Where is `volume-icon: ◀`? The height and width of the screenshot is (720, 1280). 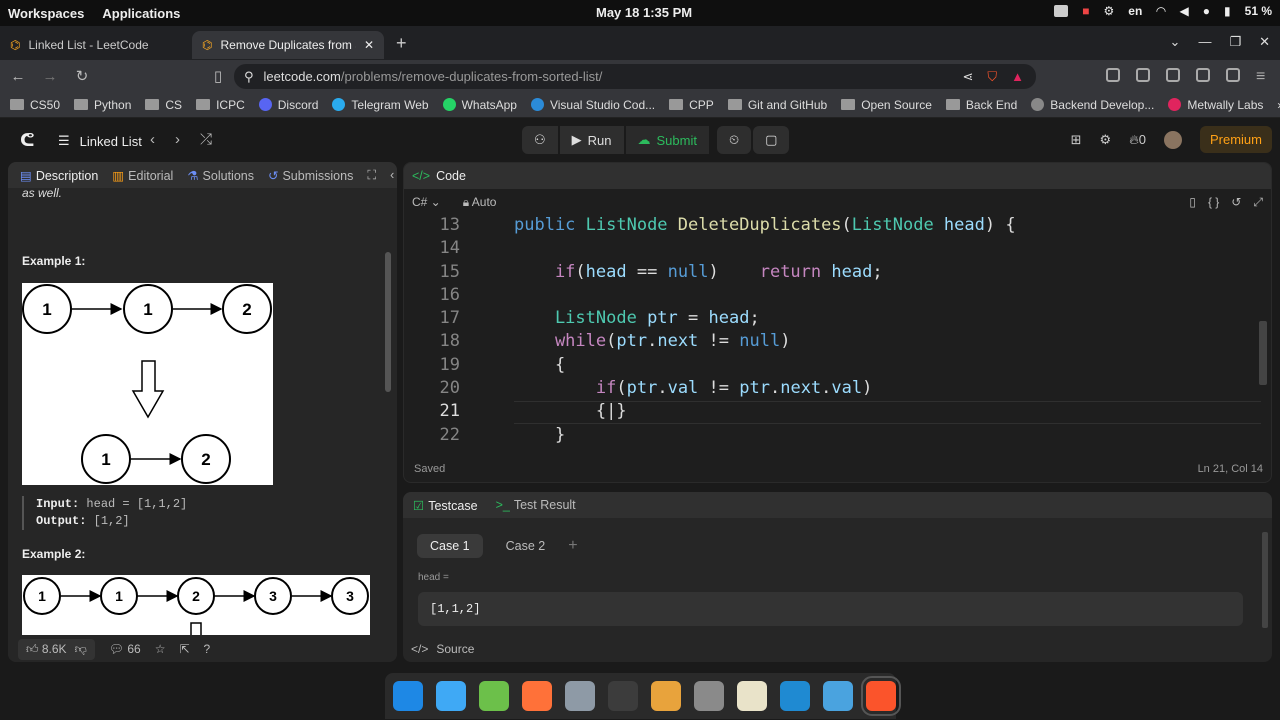
volume-icon: ◀ is located at coordinates (1184, 11).